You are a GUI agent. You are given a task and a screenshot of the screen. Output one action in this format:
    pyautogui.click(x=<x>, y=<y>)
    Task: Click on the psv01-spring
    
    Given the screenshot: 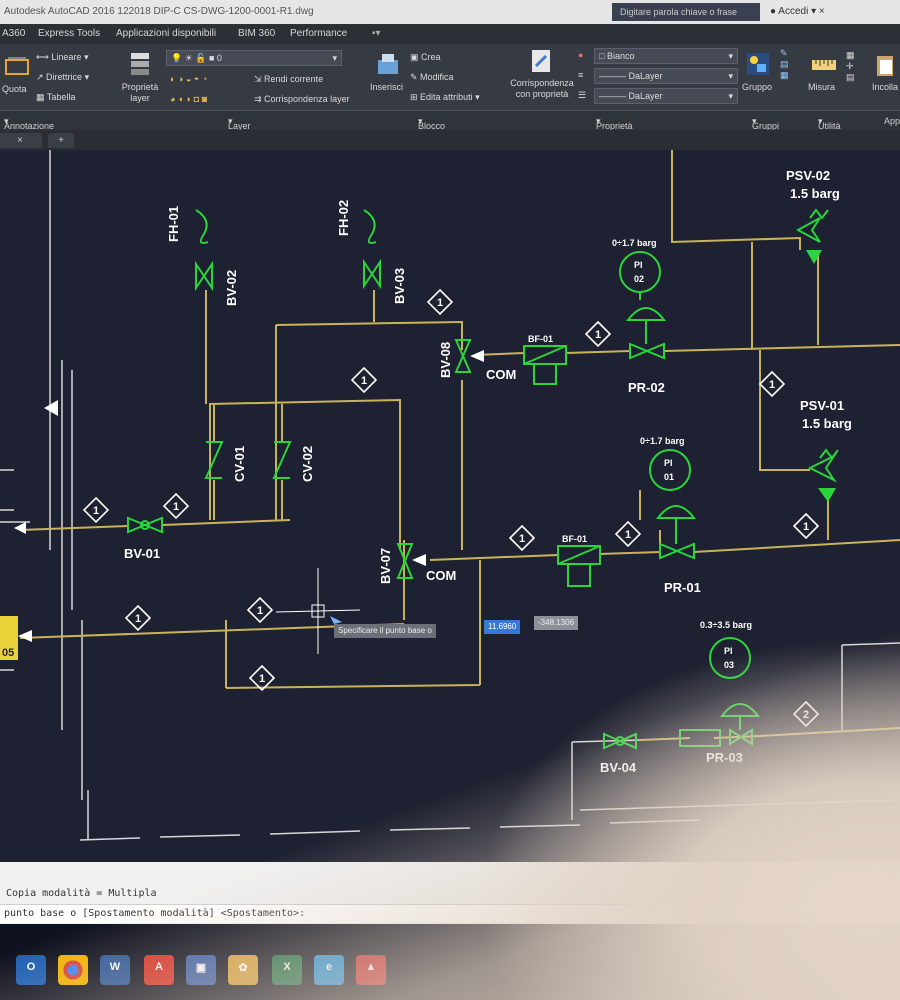 What is the action you would take?
    pyautogui.click(x=829, y=454)
    